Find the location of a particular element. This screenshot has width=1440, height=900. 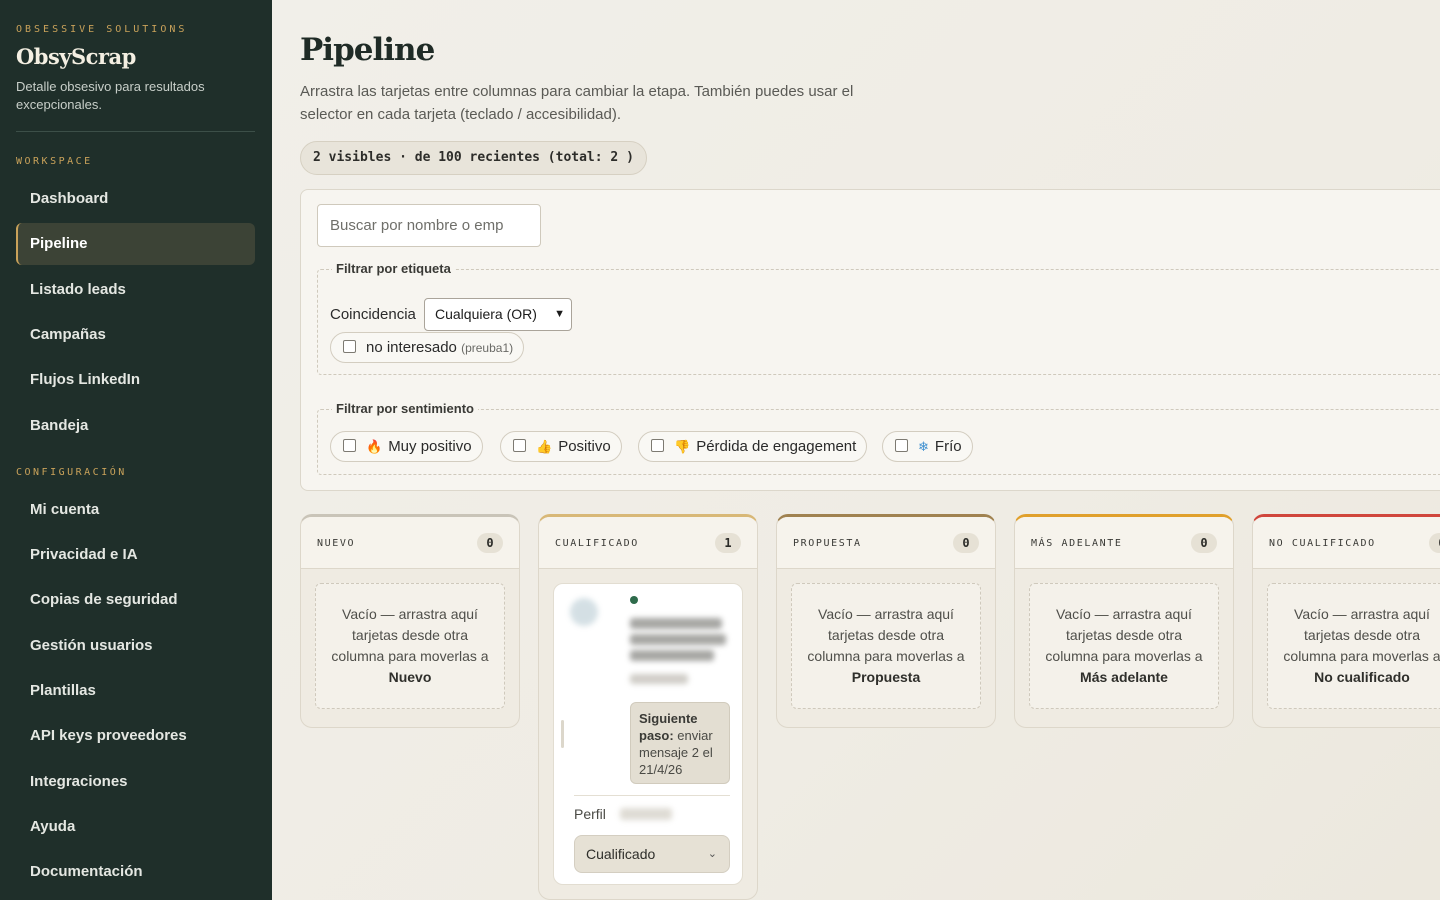

column-count: 1 is located at coordinates (728, 543).